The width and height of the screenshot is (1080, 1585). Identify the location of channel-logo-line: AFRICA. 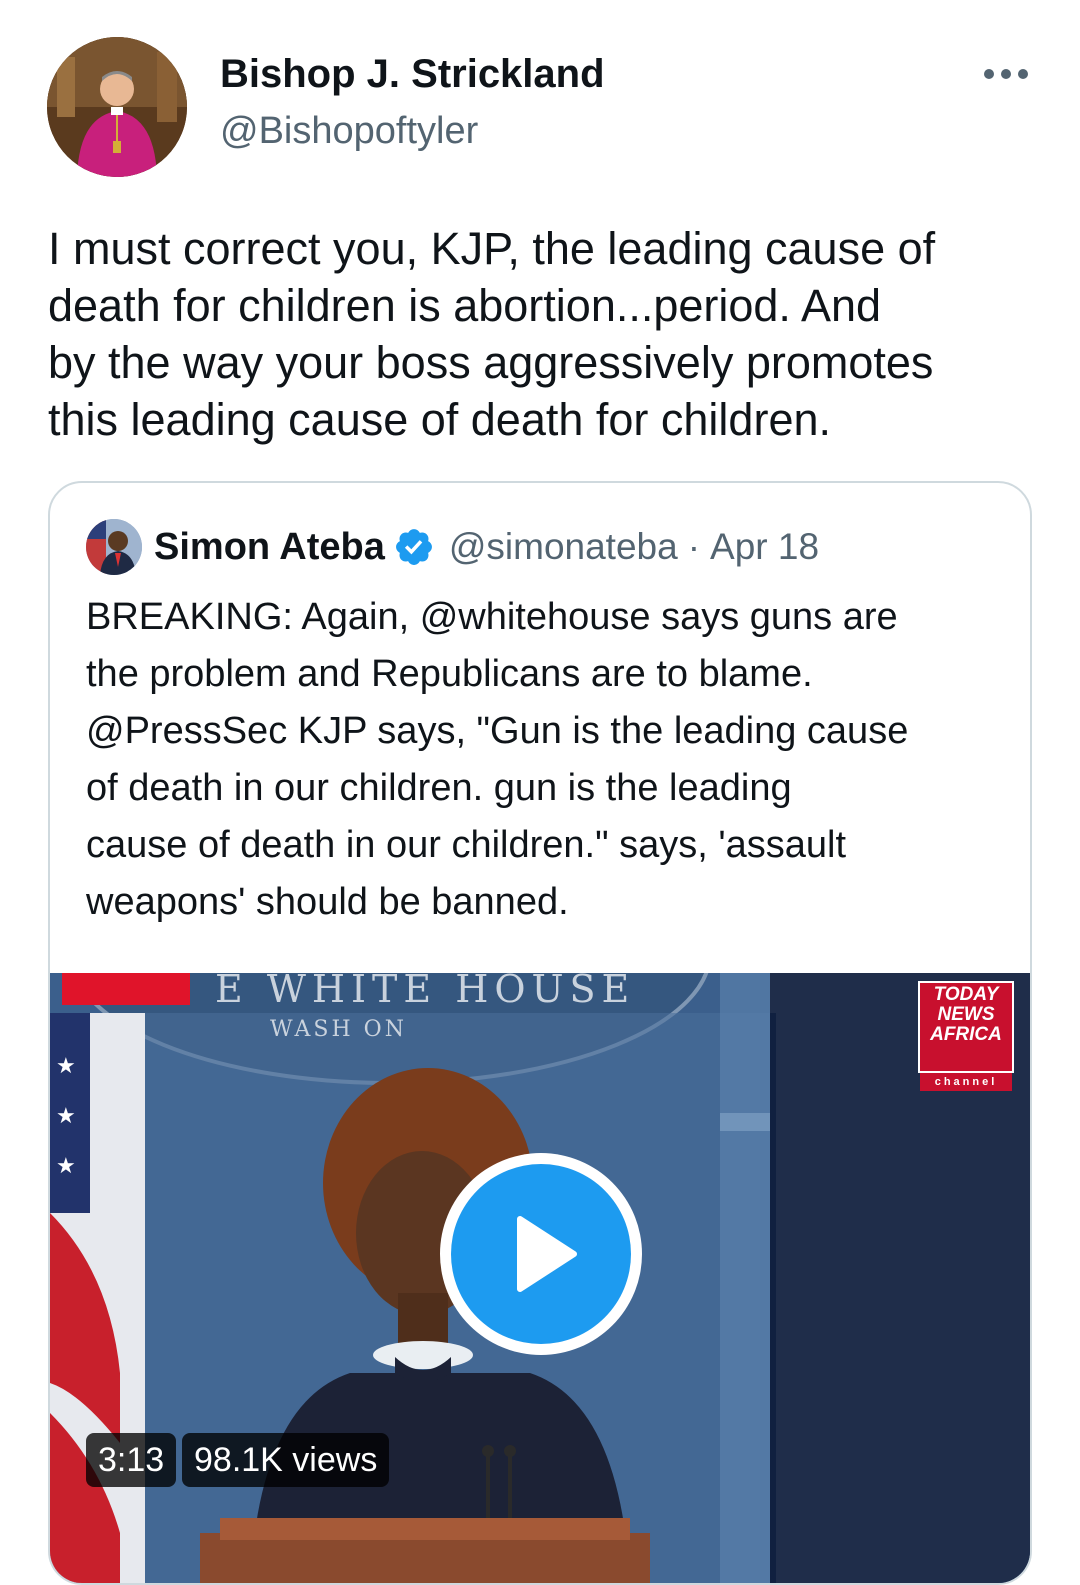
(966, 1034).